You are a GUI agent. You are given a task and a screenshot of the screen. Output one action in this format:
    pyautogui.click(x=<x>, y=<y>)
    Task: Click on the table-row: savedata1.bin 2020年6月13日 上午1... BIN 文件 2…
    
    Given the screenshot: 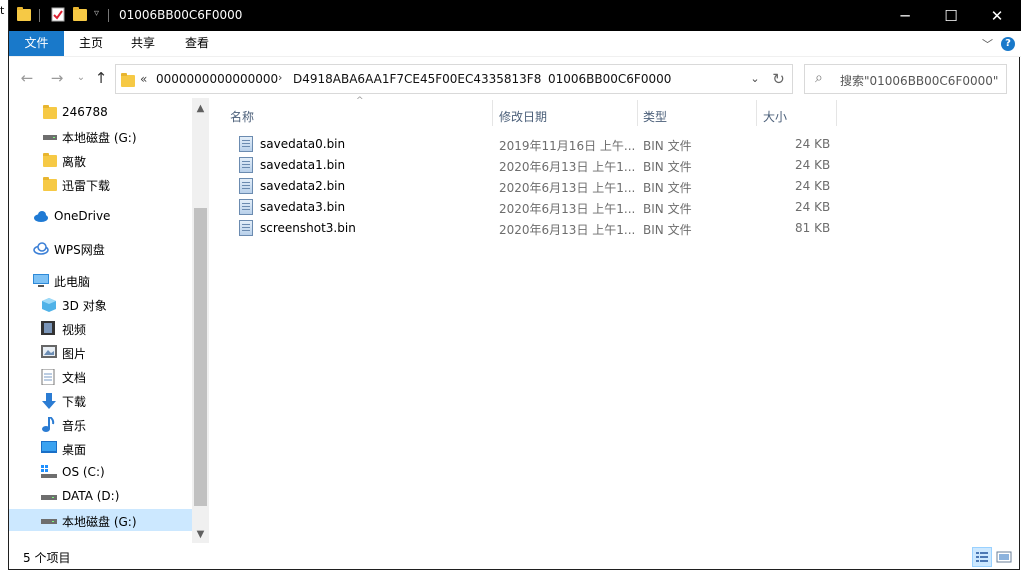 What is the action you would take?
    pyautogui.click(x=532, y=165)
    